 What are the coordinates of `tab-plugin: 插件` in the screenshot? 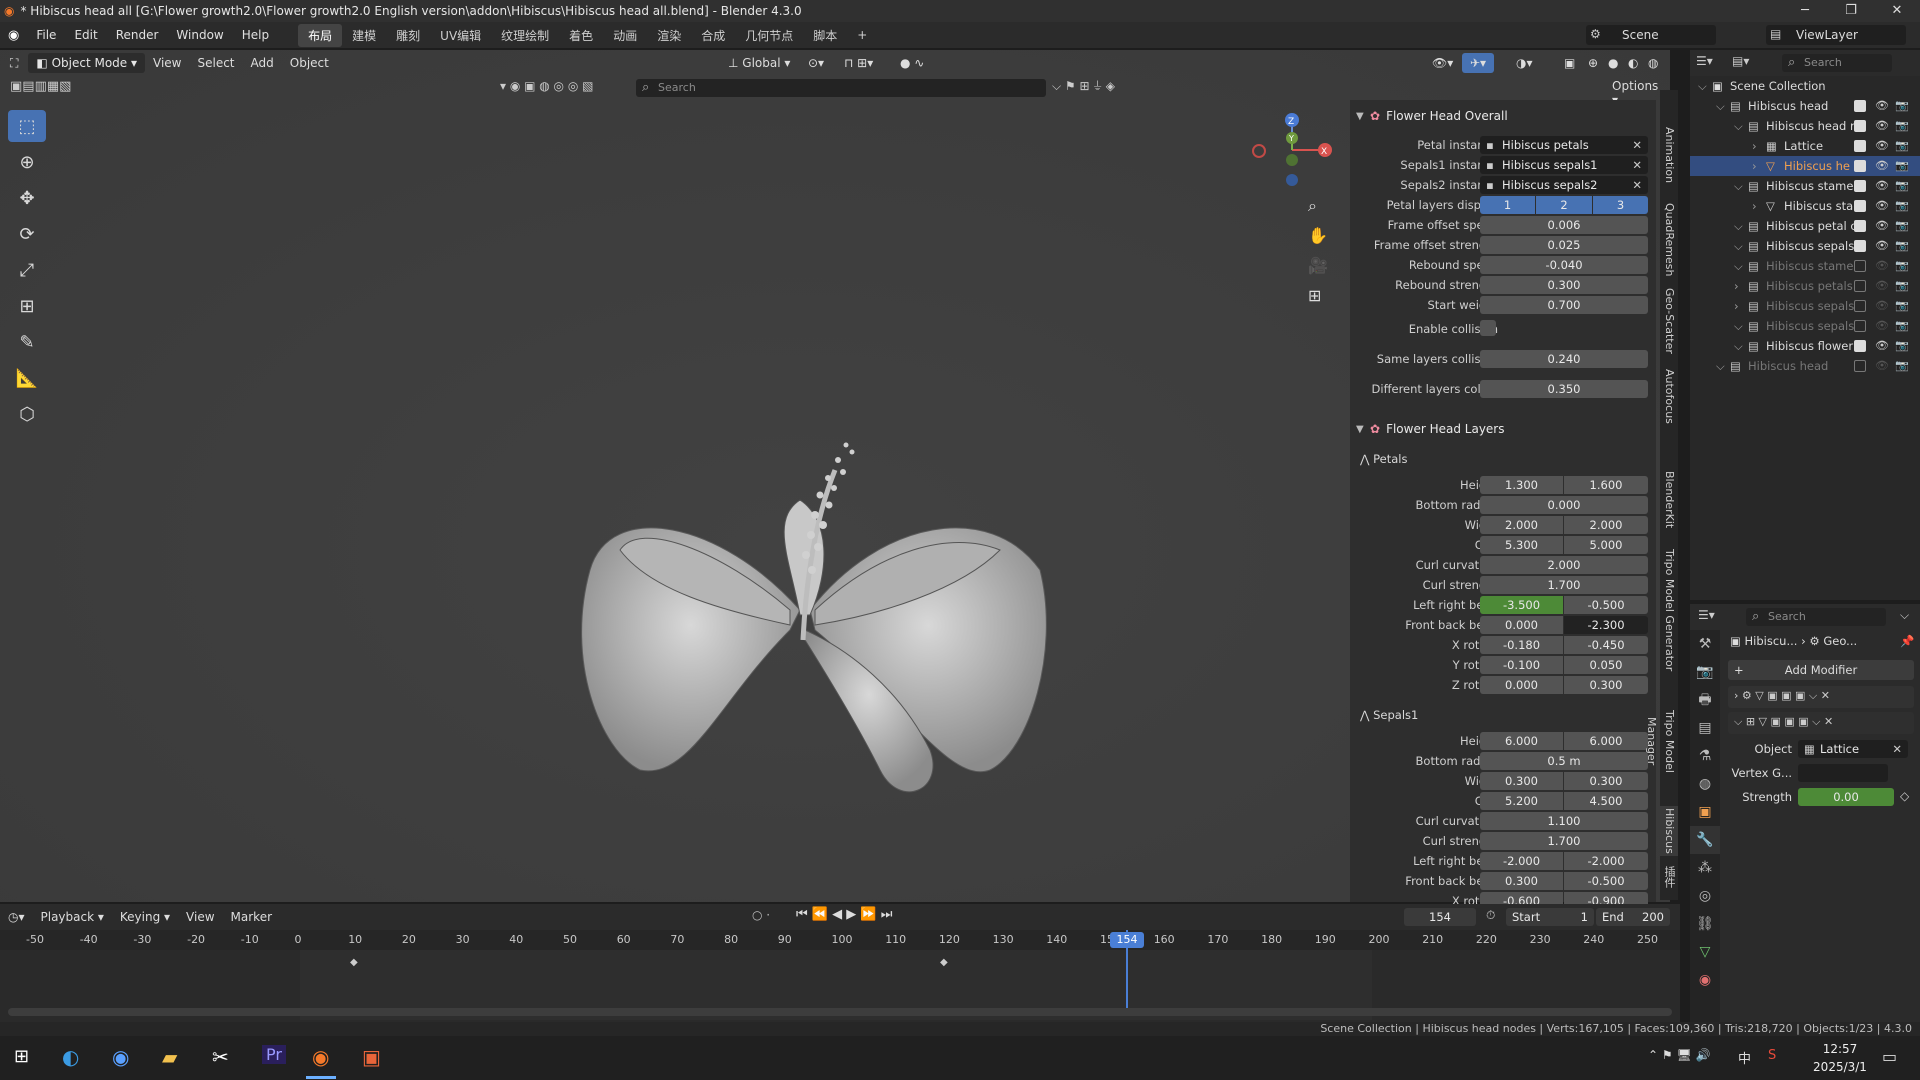 It's located at (1669, 877).